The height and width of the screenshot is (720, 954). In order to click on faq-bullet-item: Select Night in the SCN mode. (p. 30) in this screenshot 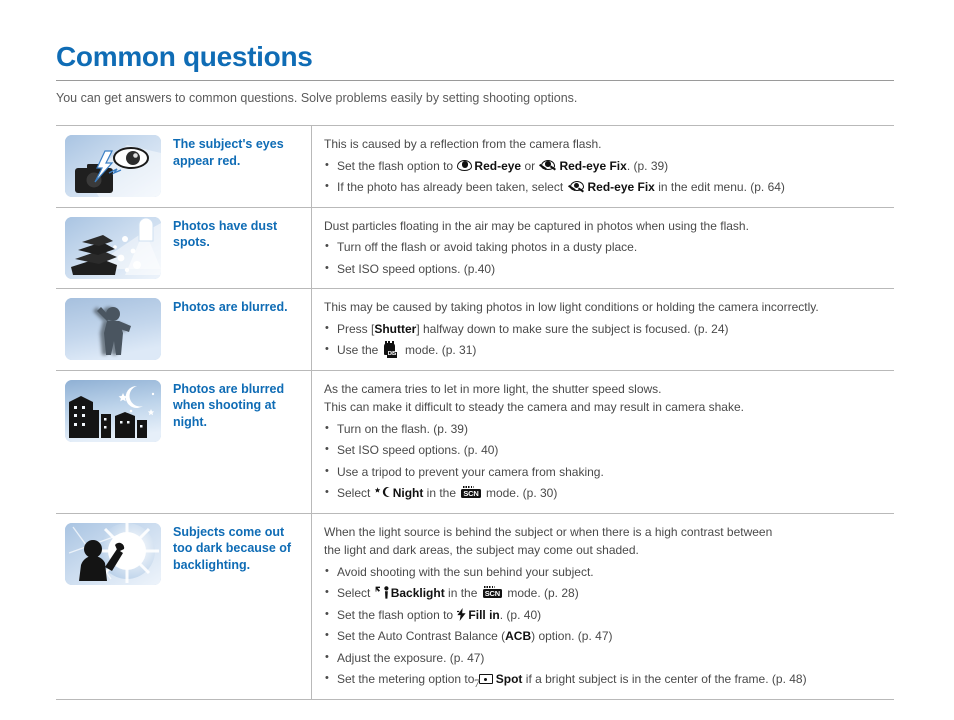, I will do `click(606, 493)`.